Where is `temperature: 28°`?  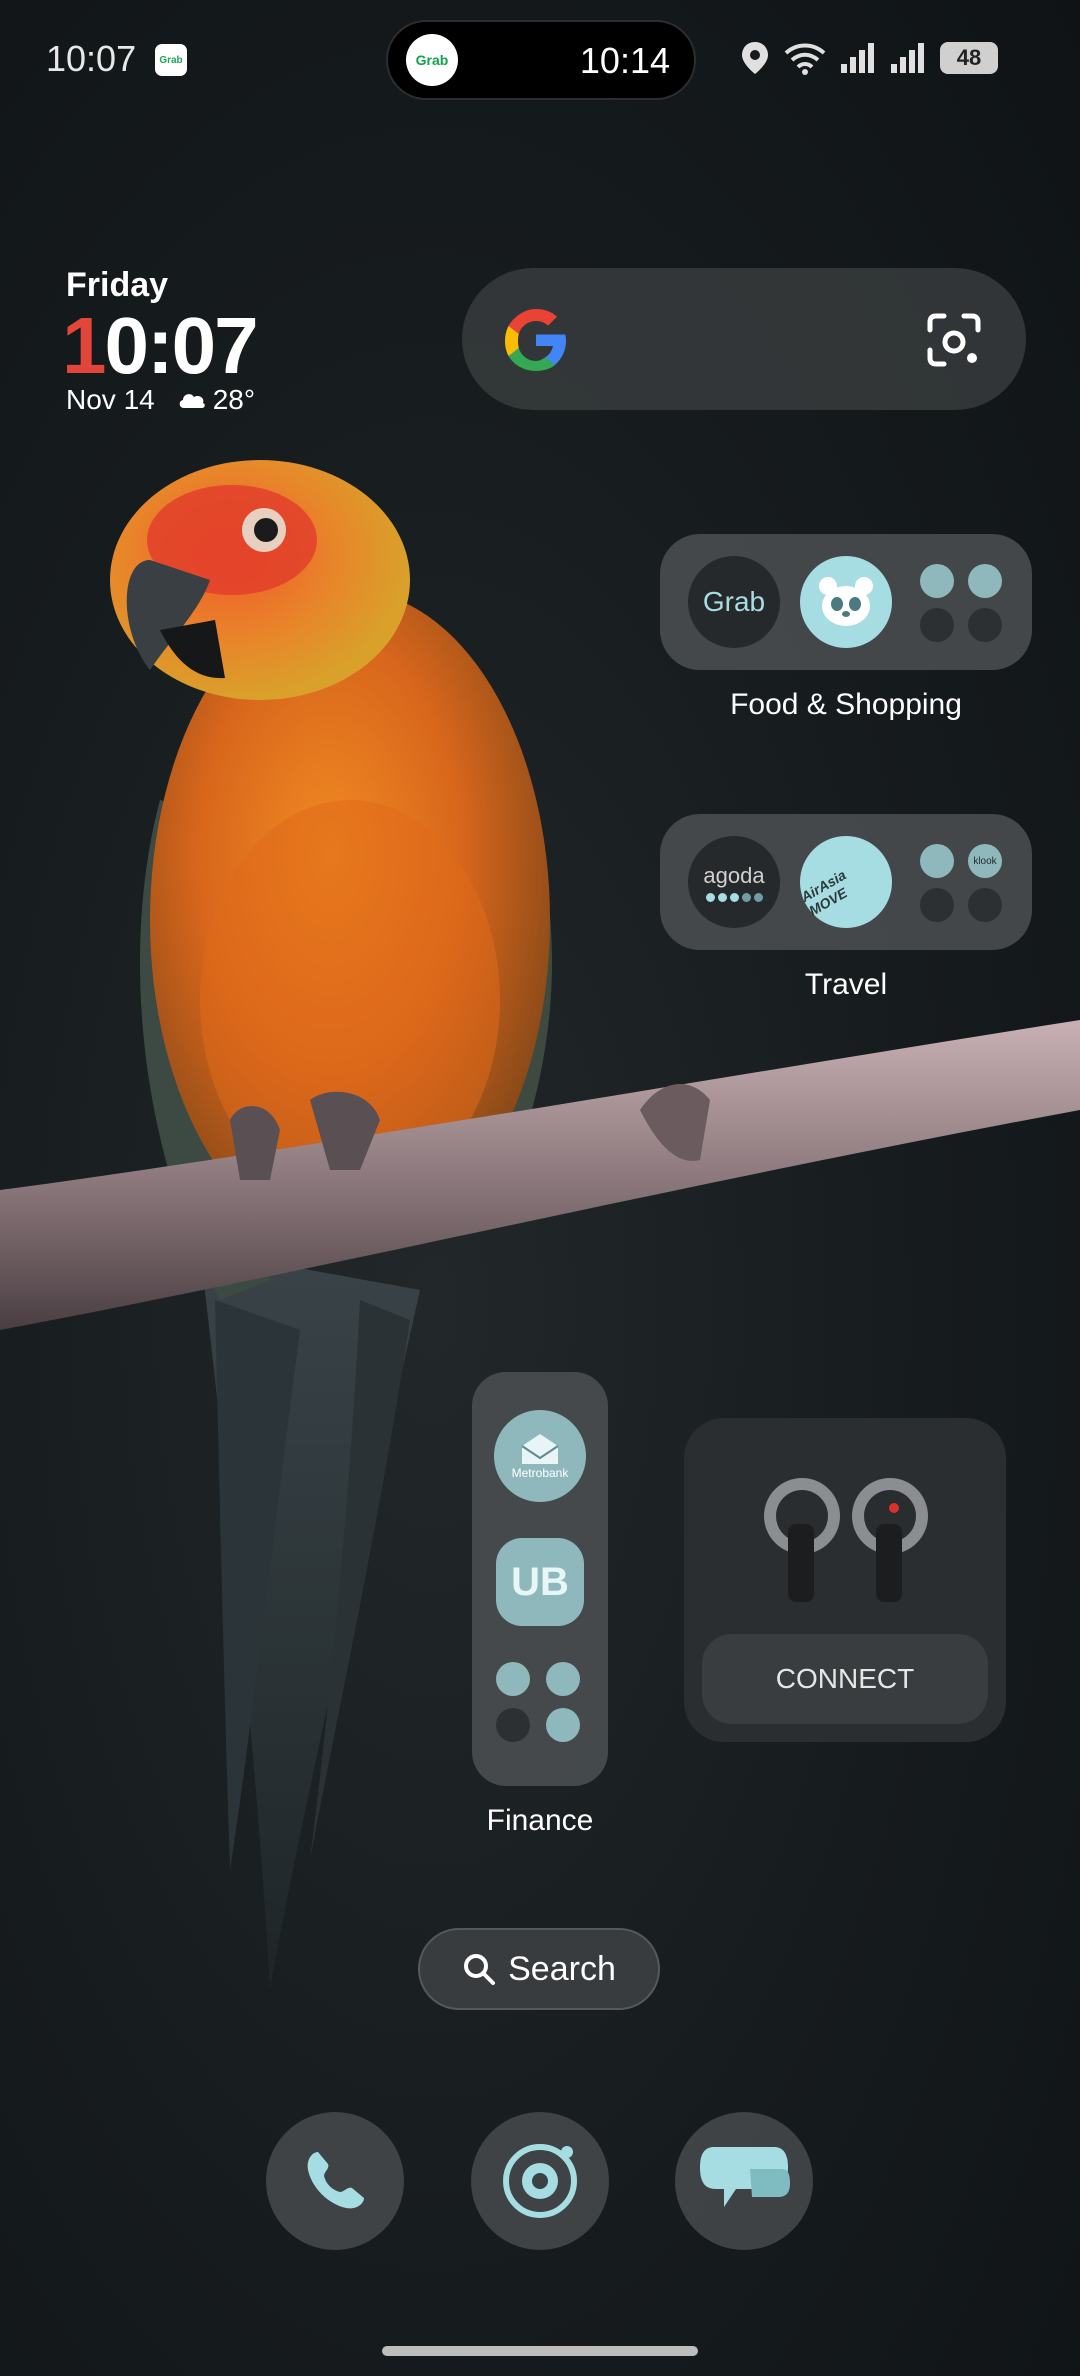 temperature: 28° is located at coordinates (234, 399).